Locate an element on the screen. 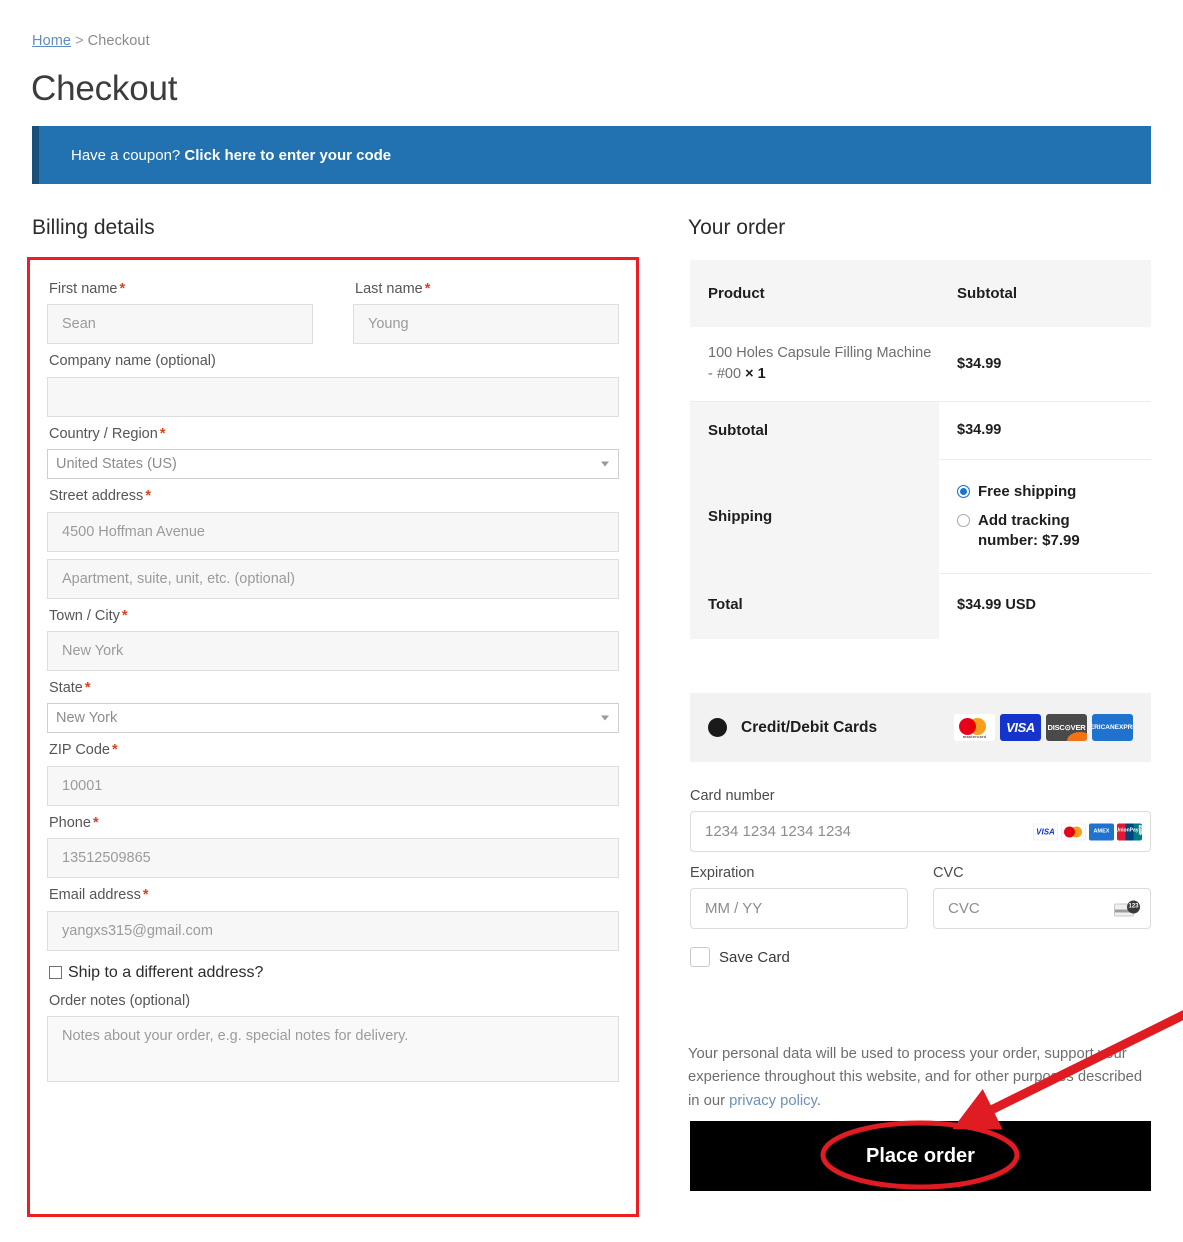 The image size is (1183, 1242). last-name-label-text: Last name is located at coordinates (389, 289).